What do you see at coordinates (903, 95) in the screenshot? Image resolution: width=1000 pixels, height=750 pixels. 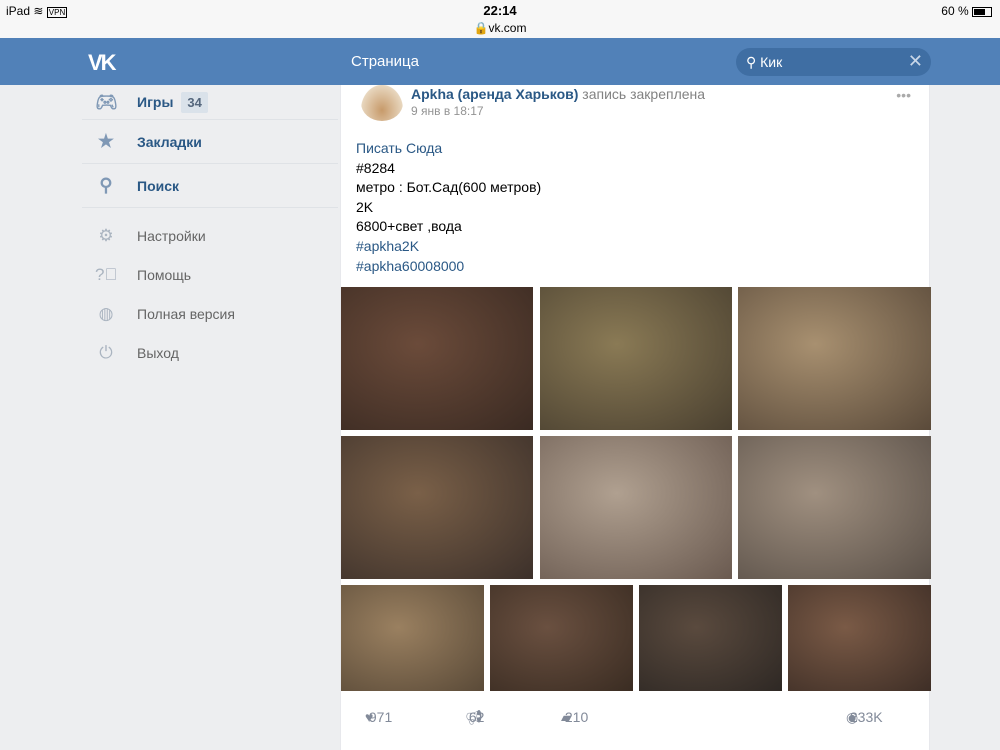 I see `more-icon: •••` at bounding box center [903, 95].